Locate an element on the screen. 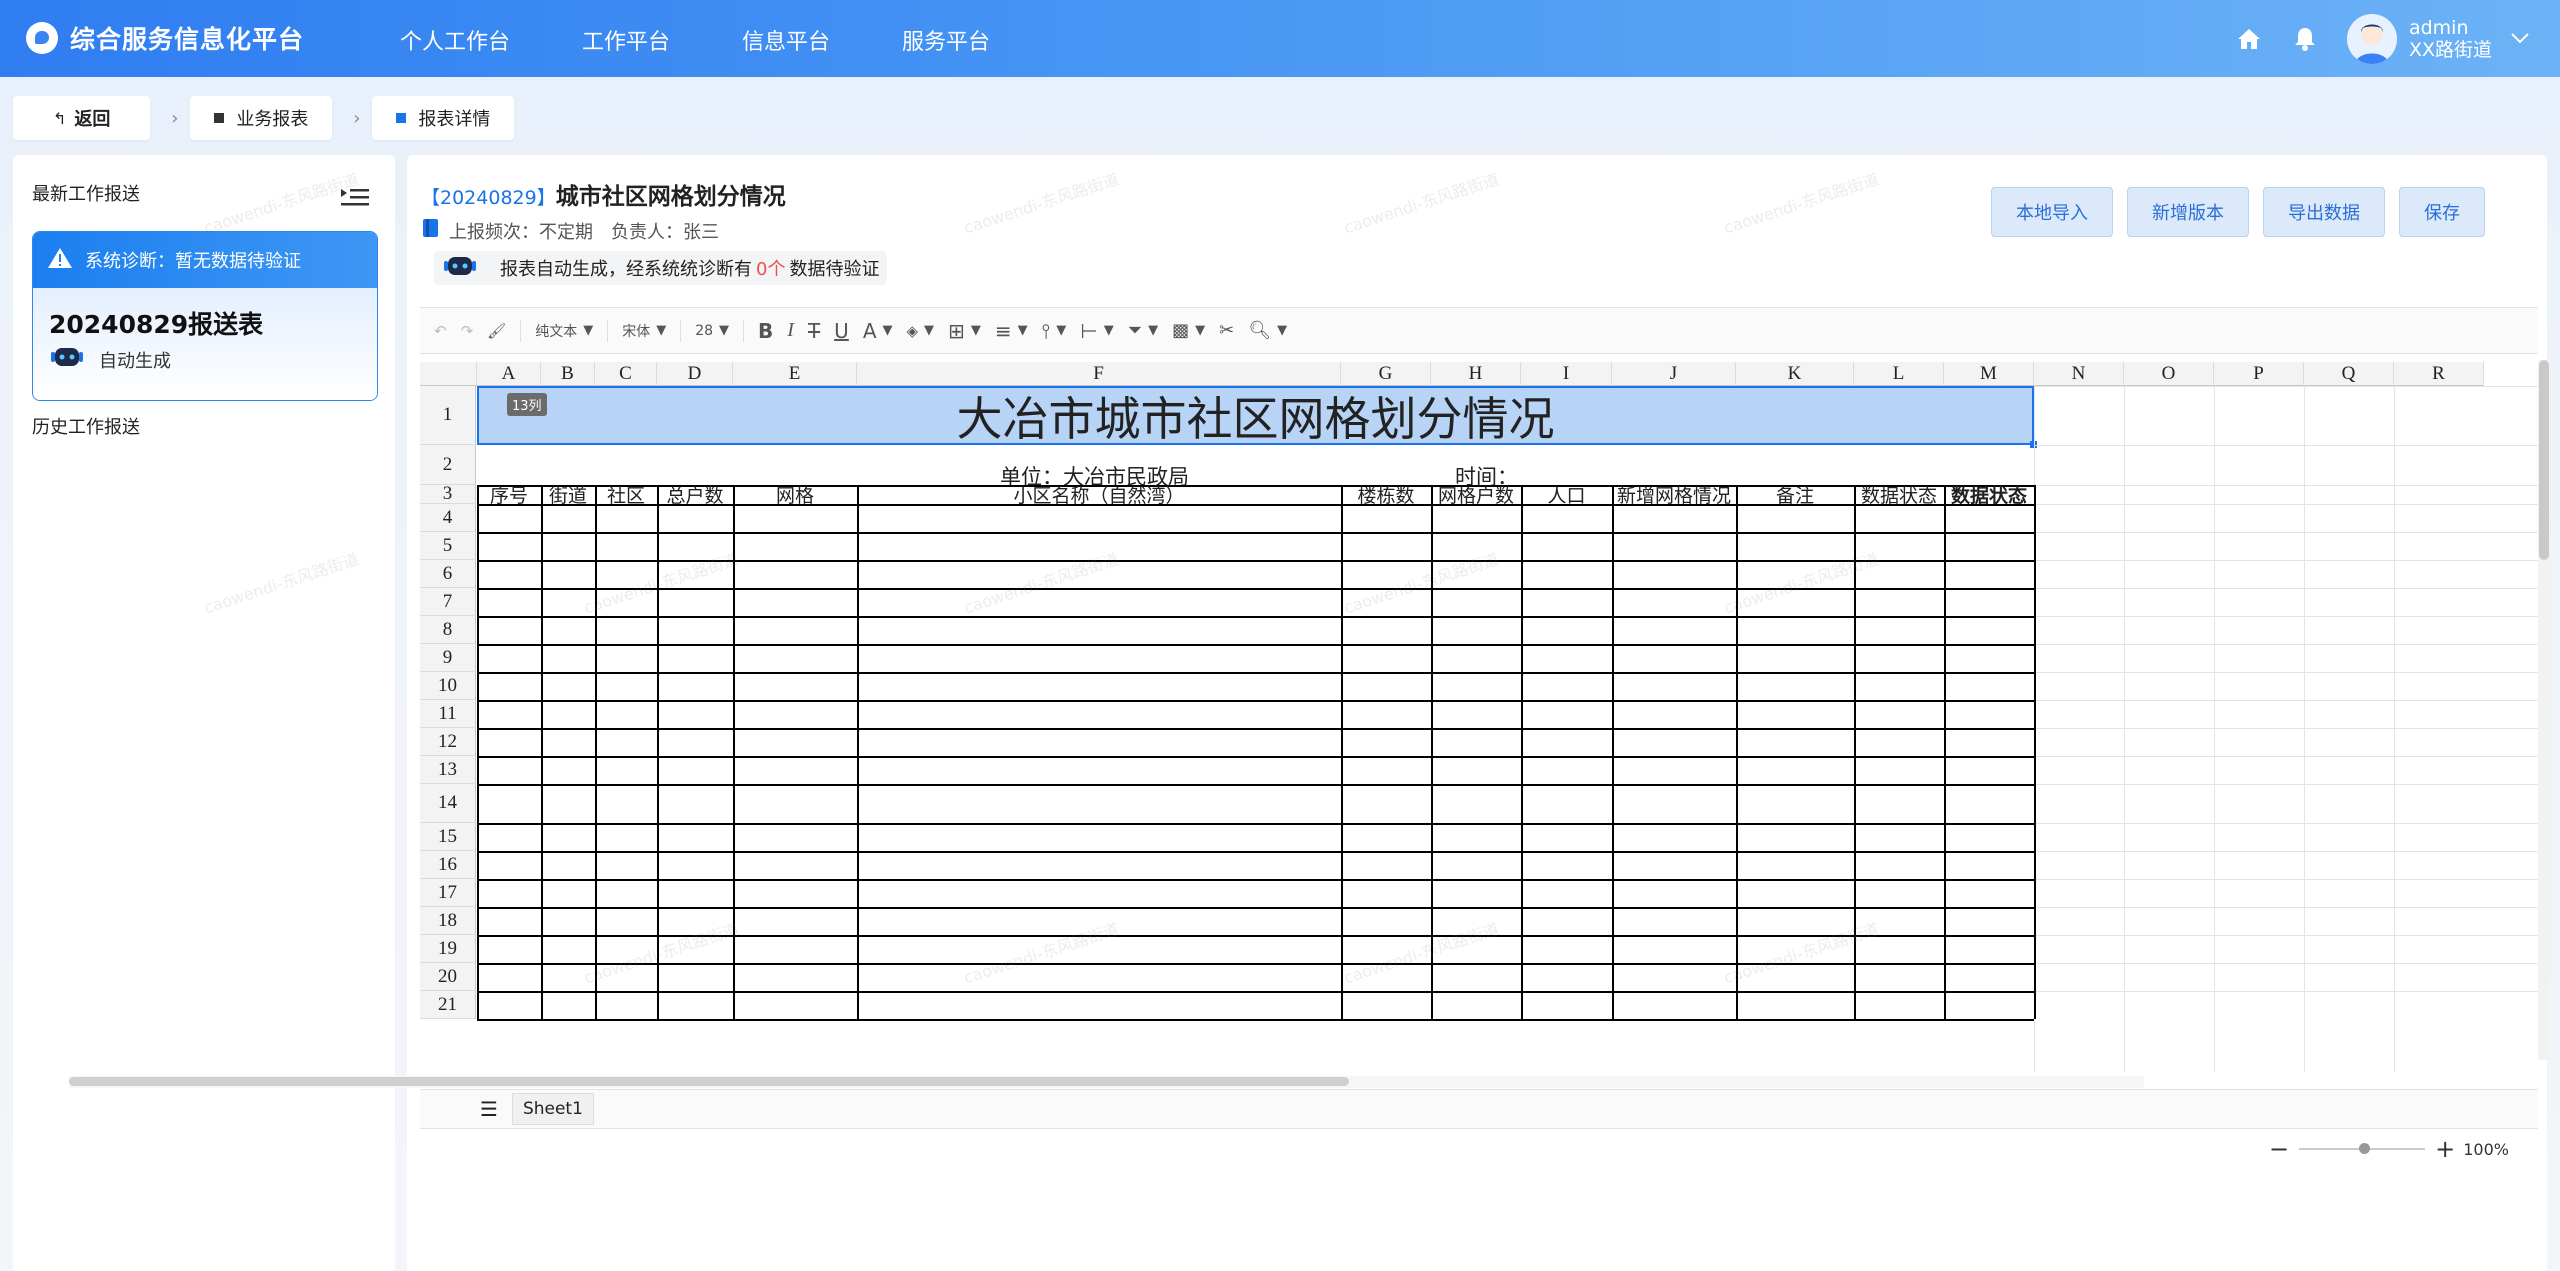  table-header-cell: 网格 is located at coordinates (795, 496).